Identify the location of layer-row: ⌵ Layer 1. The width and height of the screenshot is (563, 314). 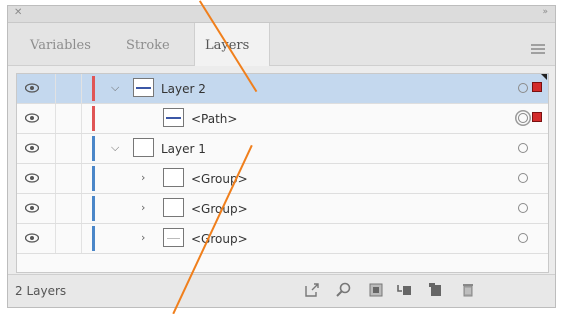
(282, 149).